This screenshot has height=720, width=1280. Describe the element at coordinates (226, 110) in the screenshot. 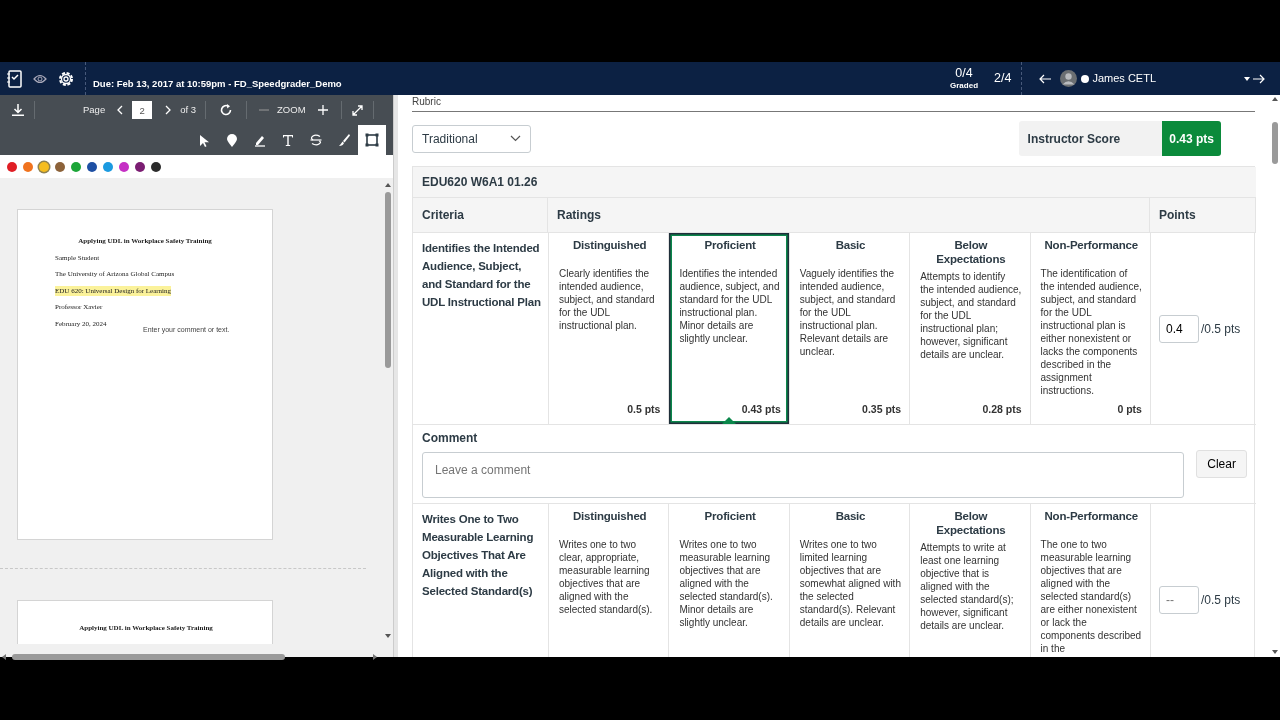

I see `rotate-icon` at that location.